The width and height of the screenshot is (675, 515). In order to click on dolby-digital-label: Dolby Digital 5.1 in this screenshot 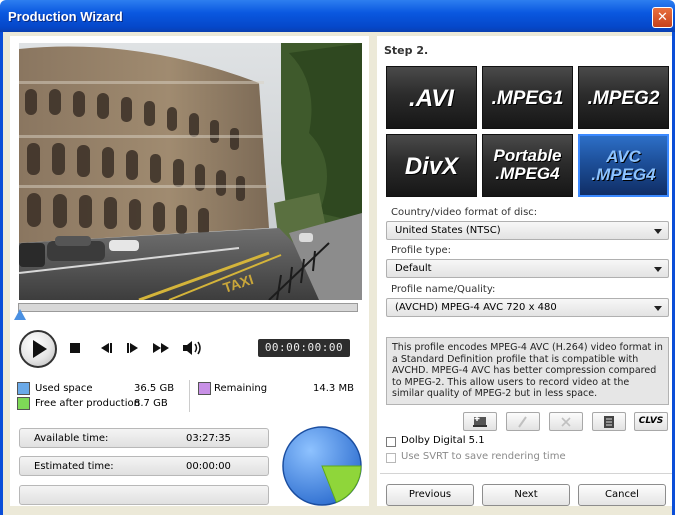, I will do `click(443, 440)`.